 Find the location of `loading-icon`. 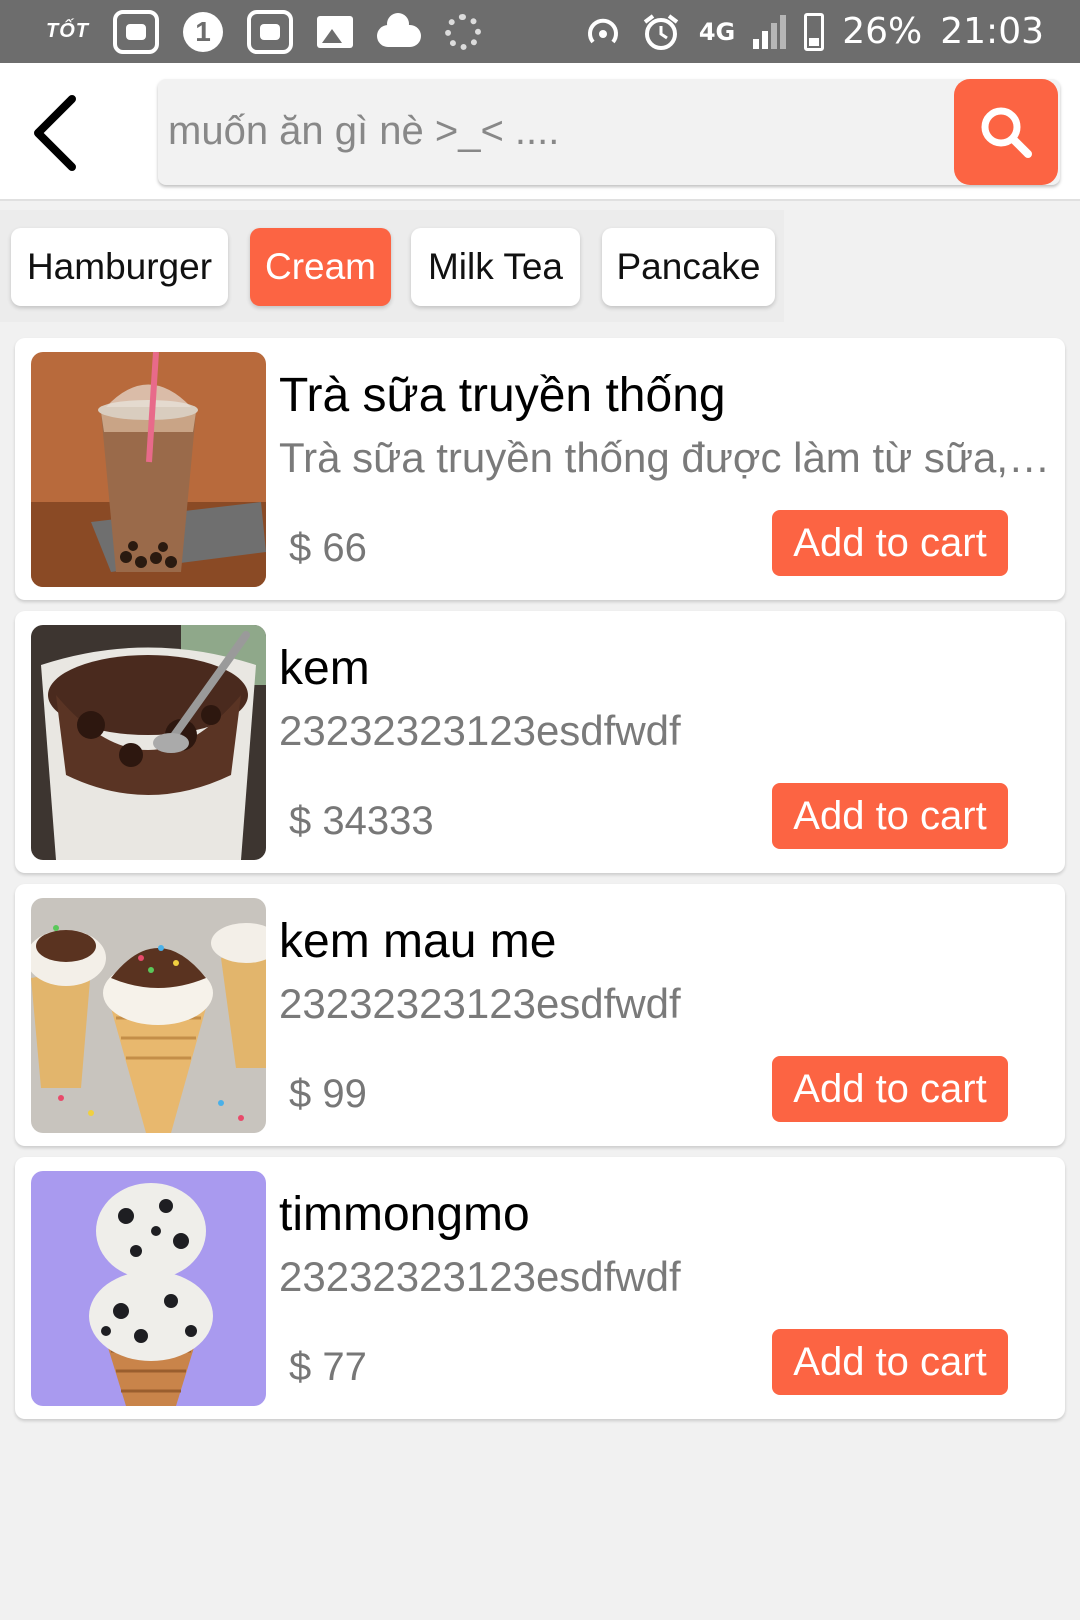

loading-icon is located at coordinates (463, 31).